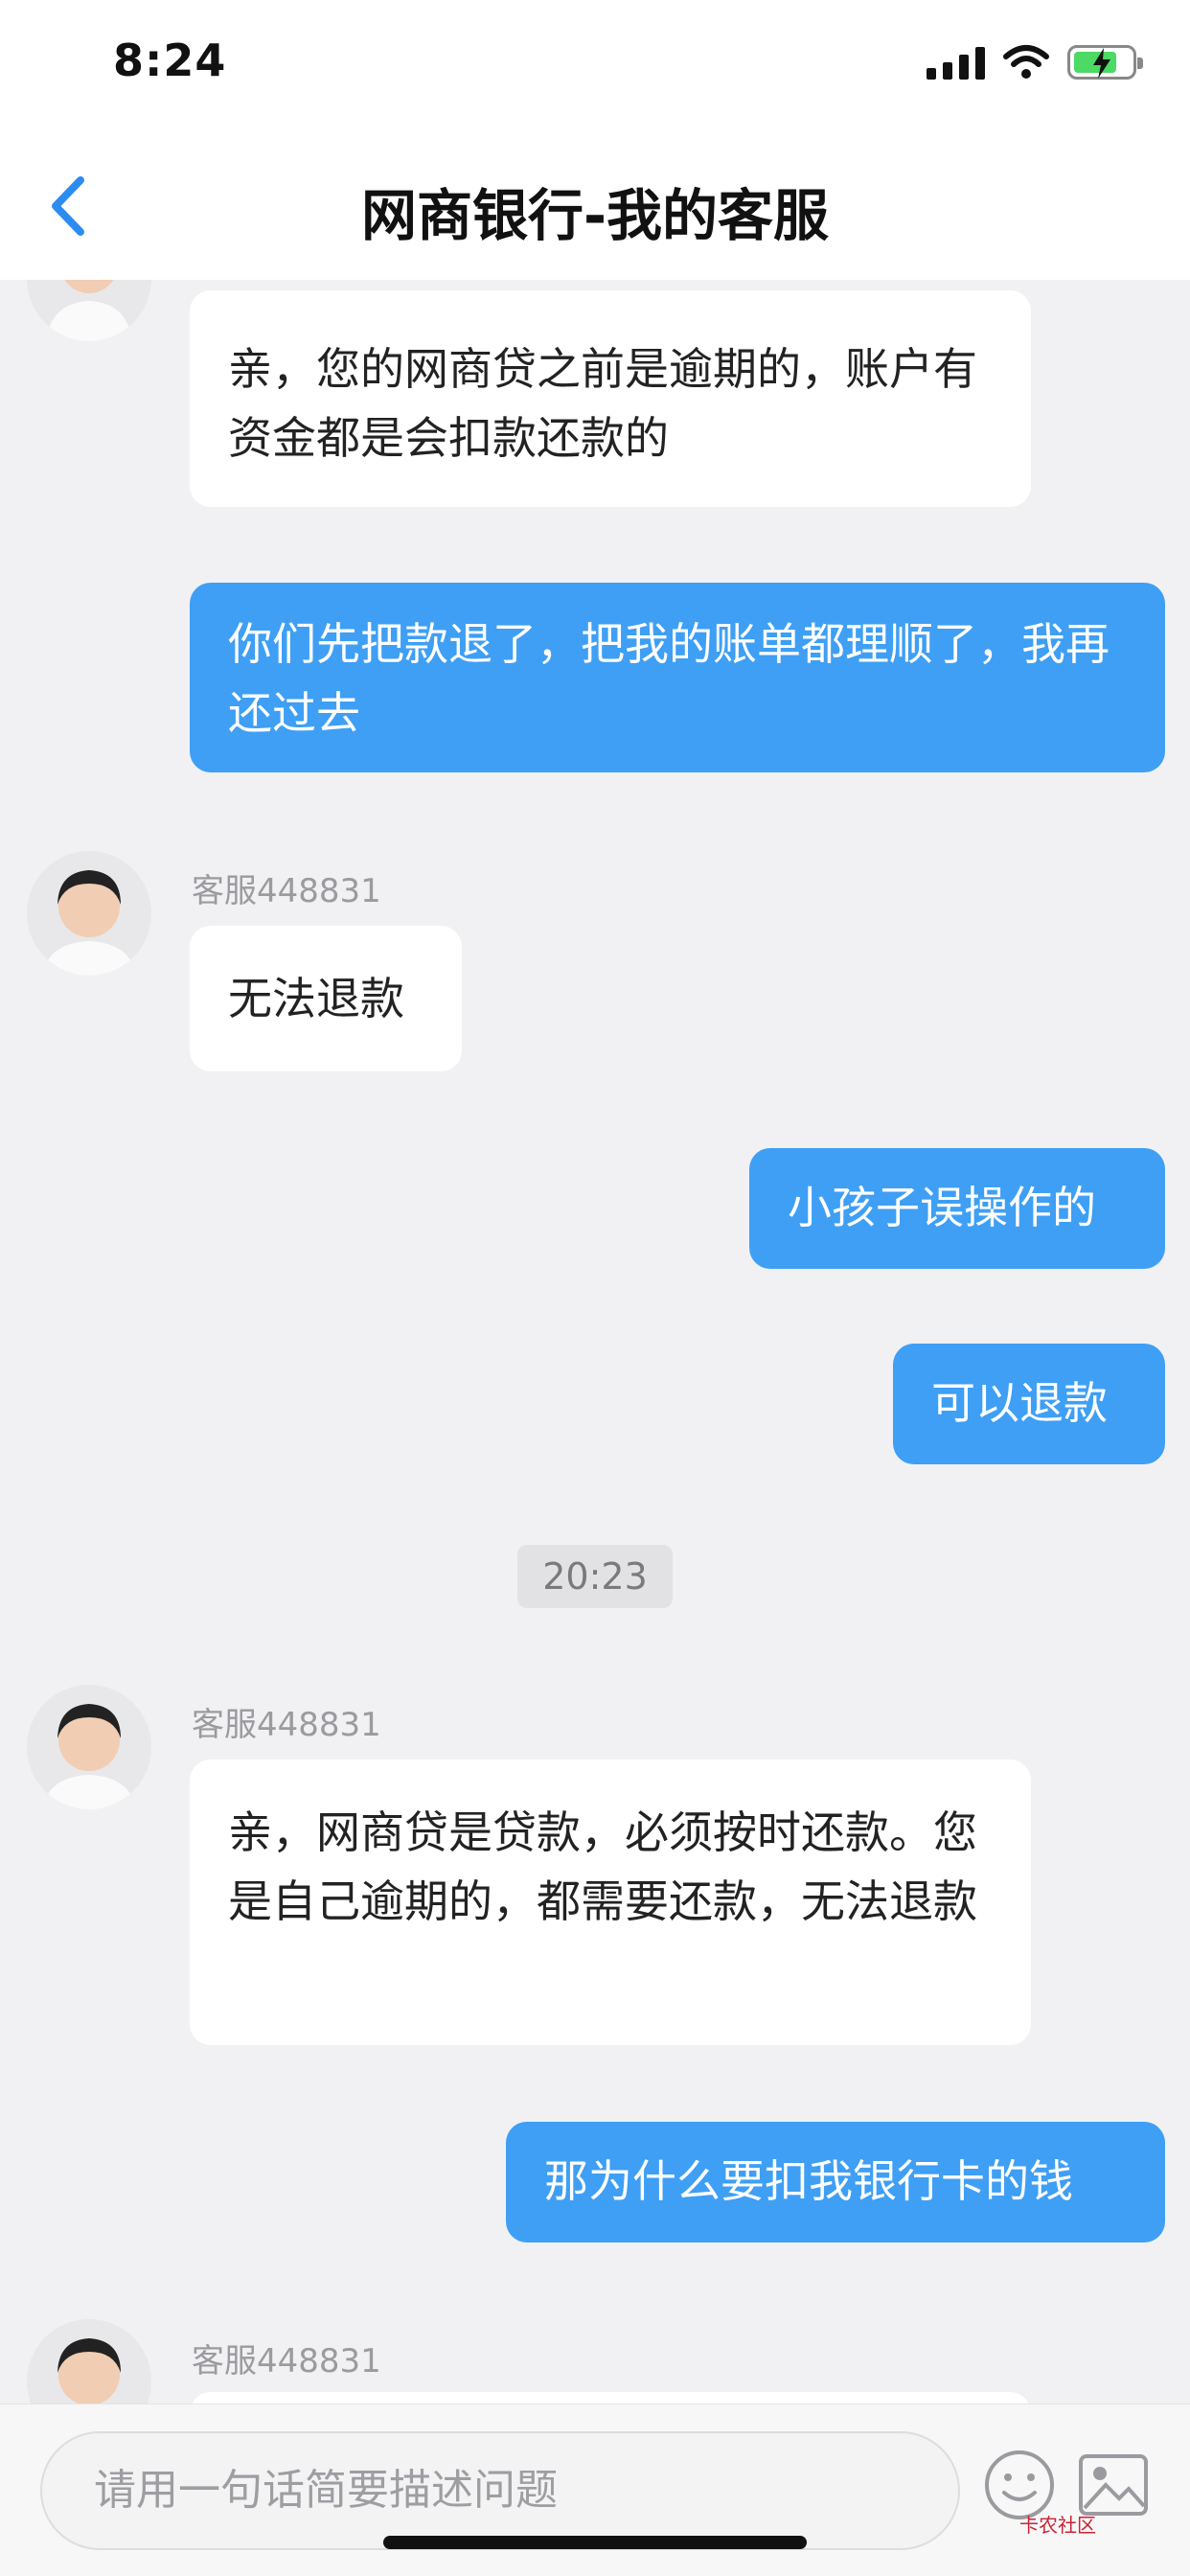 The image size is (1190, 2576). Describe the element at coordinates (595, 216) in the screenshot. I see `page-title: 网商银行-我的客服` at that location.